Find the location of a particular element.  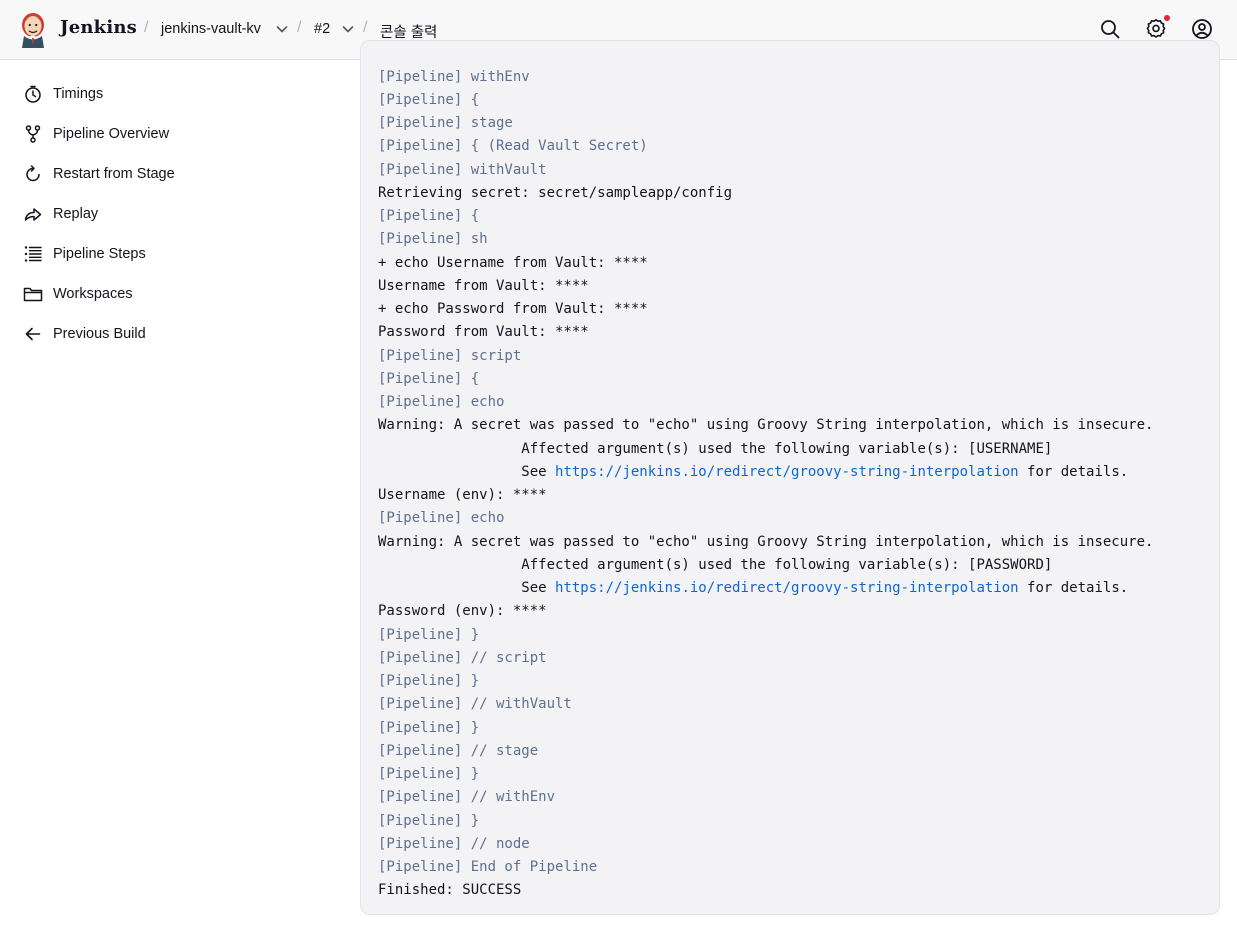

replay-icon is located at coordinates (33, 214).